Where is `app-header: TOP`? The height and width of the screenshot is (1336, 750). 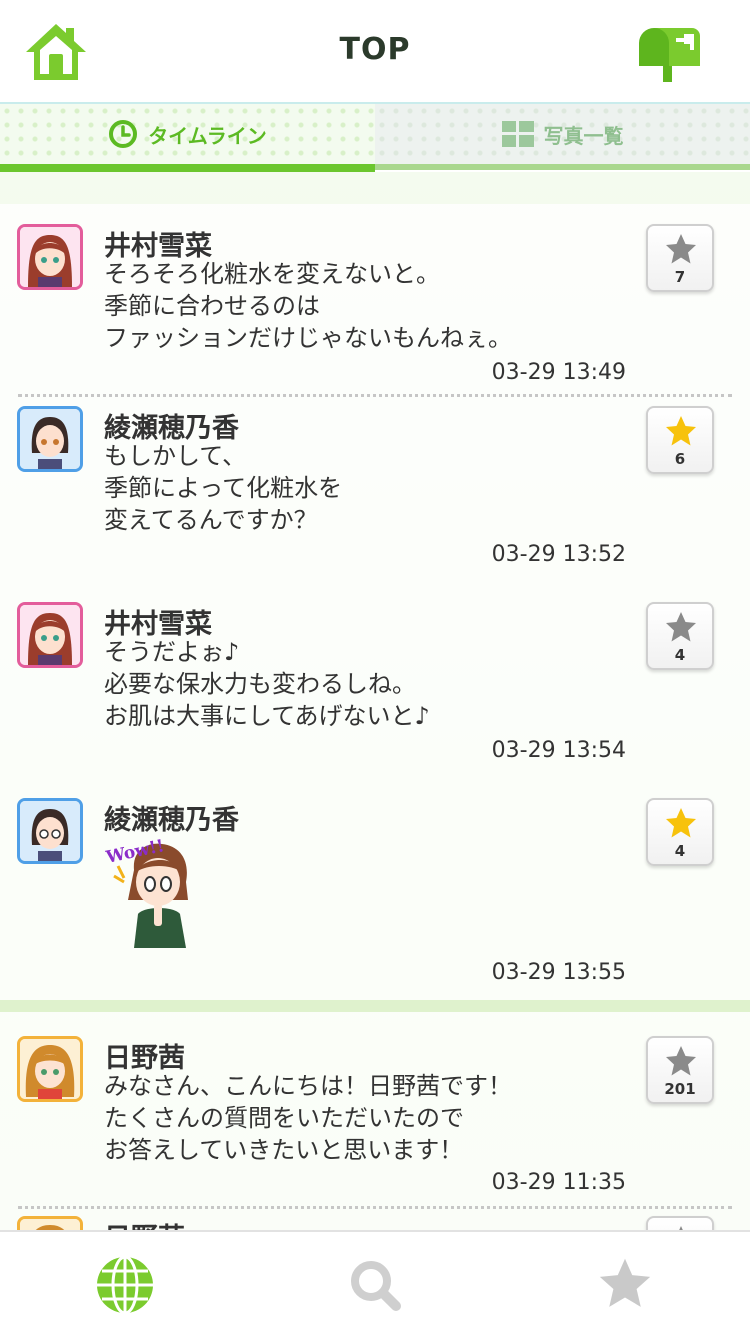
app-header: TOP is located at coordinates (375, 52).